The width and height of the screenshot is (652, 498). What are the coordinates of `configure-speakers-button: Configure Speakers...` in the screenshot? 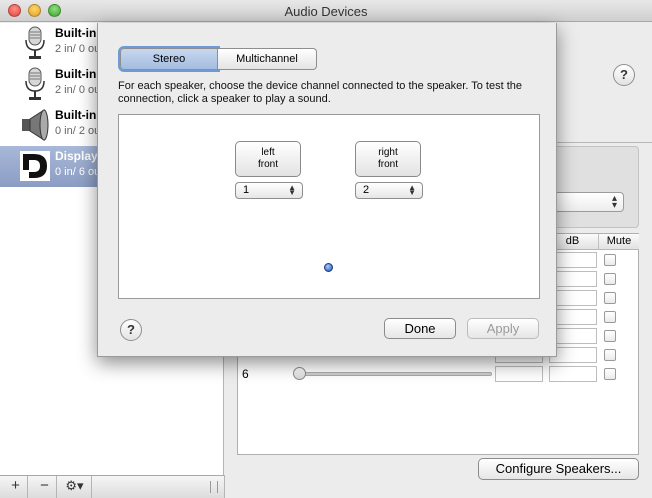 It's located at (558, 469).